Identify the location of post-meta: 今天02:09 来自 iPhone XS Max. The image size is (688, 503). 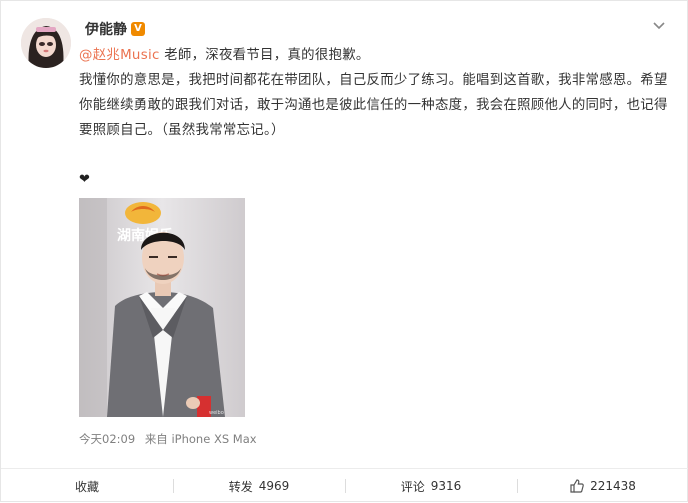
(171, 439).